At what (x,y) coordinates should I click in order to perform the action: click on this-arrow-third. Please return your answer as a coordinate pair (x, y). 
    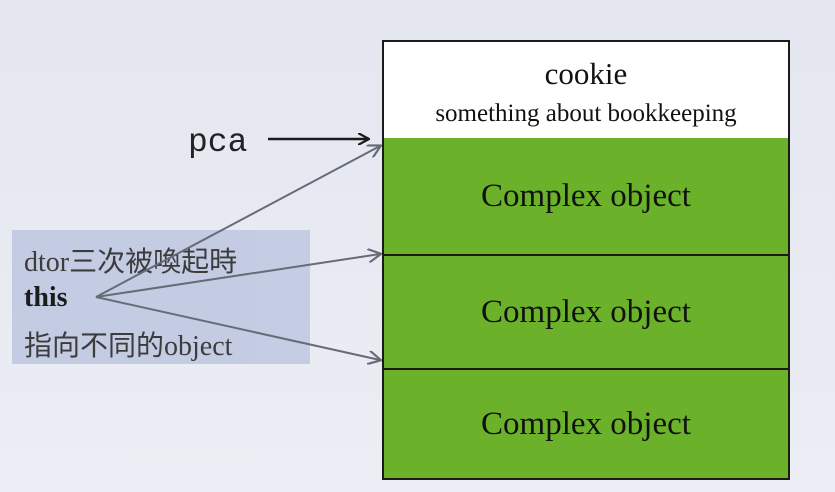
    Looking at the image, I should click on (237, 328).